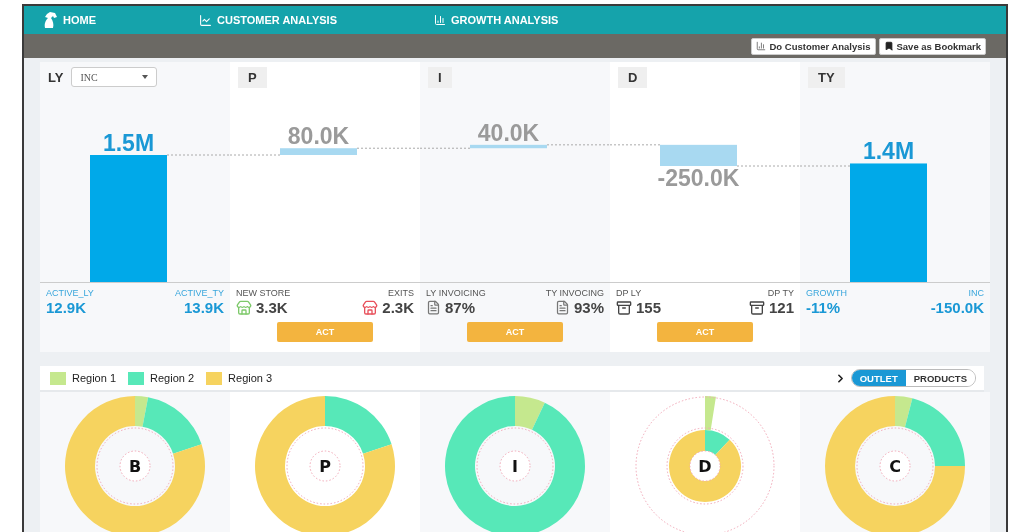 The width and height of the screenshot is (1012, 532). I want to click on donut-label: C, so click(895, 466).